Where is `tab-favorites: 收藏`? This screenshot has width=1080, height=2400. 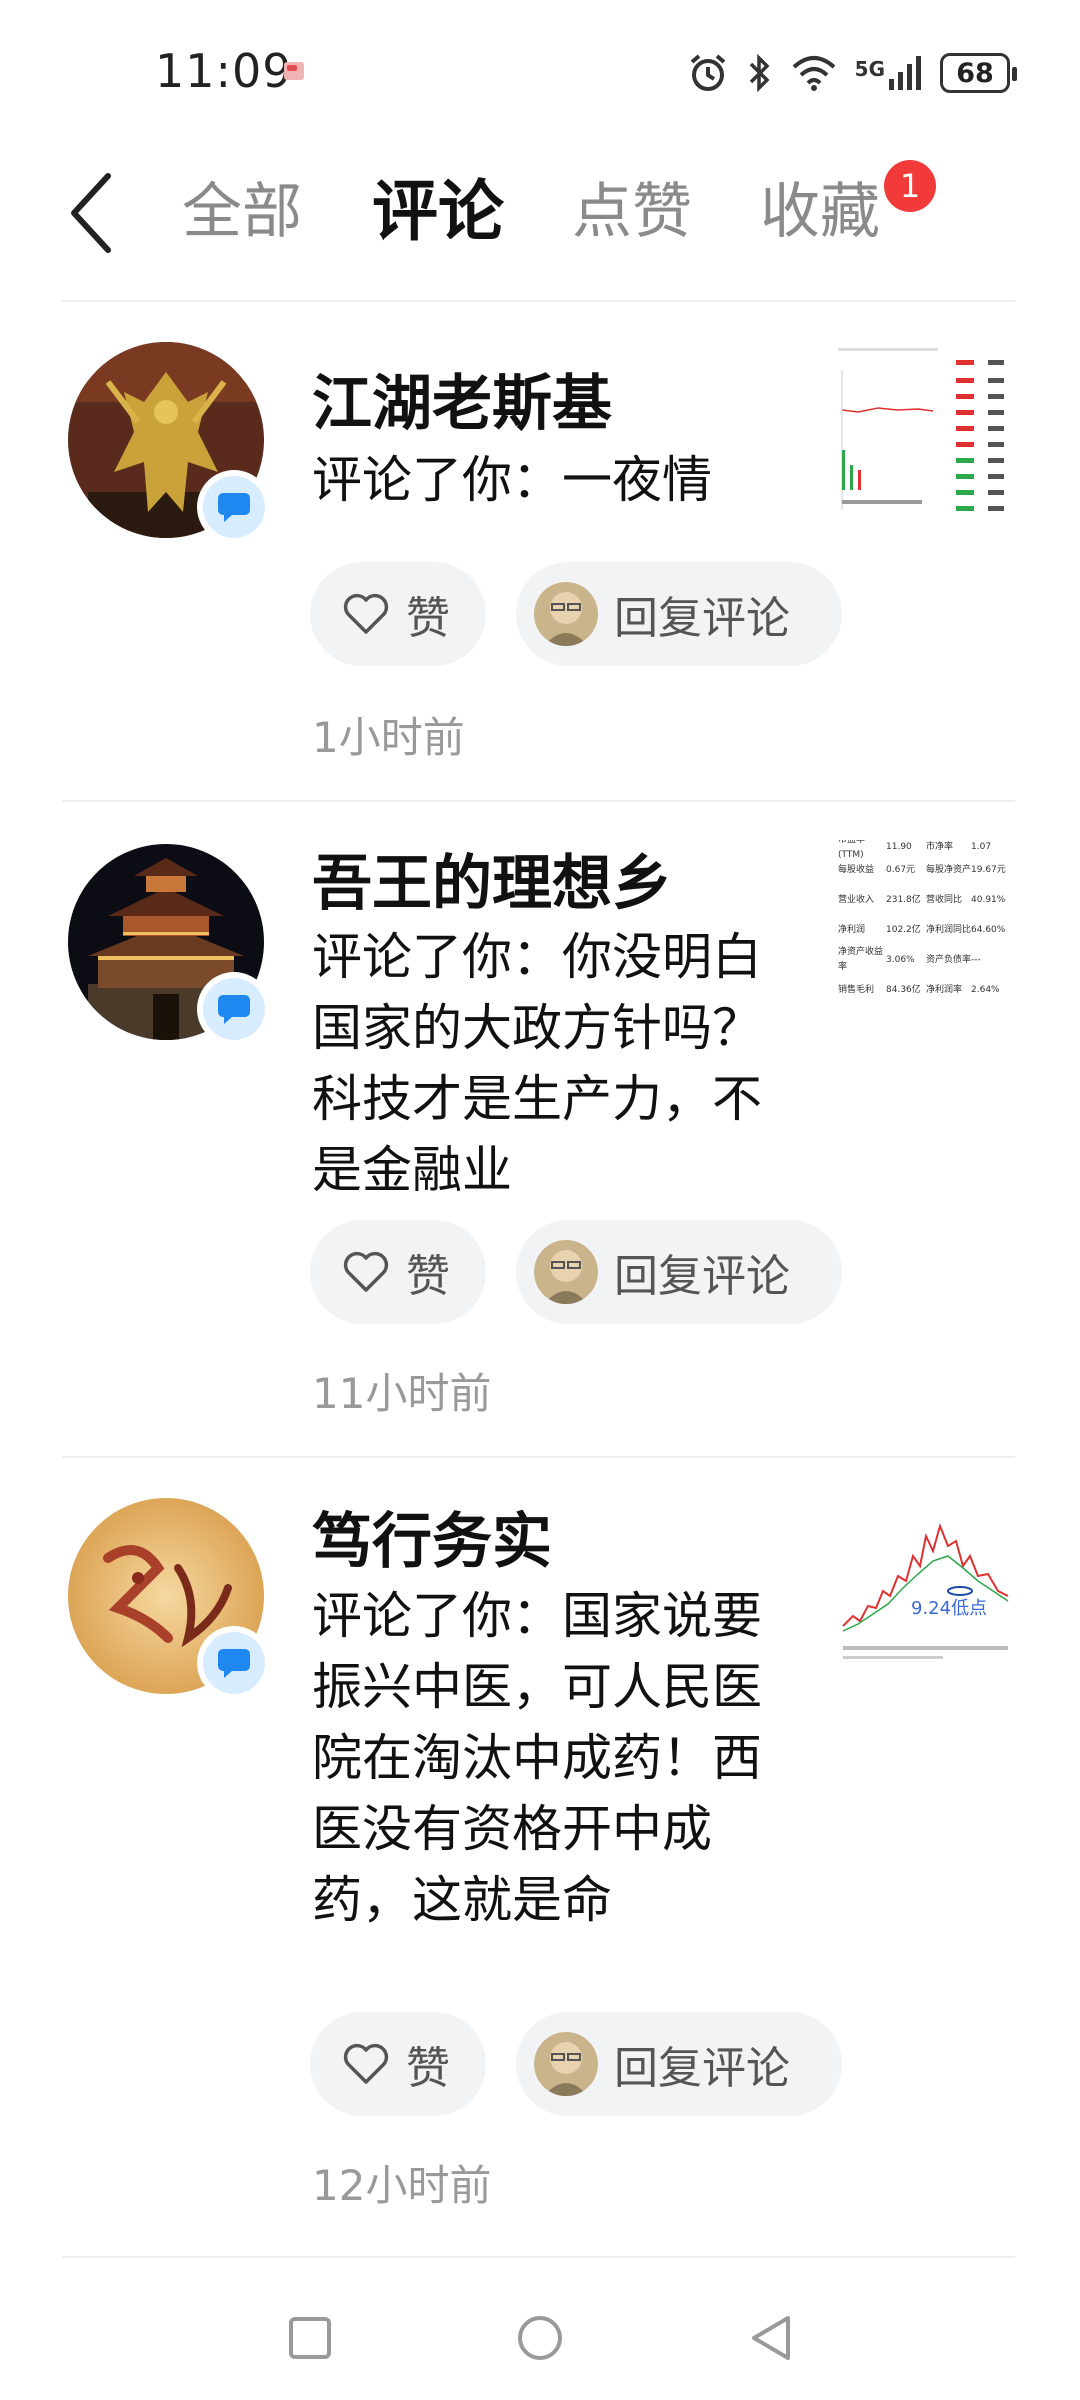 tab-favorites: 收藏 is located at coordinates (820, 212).